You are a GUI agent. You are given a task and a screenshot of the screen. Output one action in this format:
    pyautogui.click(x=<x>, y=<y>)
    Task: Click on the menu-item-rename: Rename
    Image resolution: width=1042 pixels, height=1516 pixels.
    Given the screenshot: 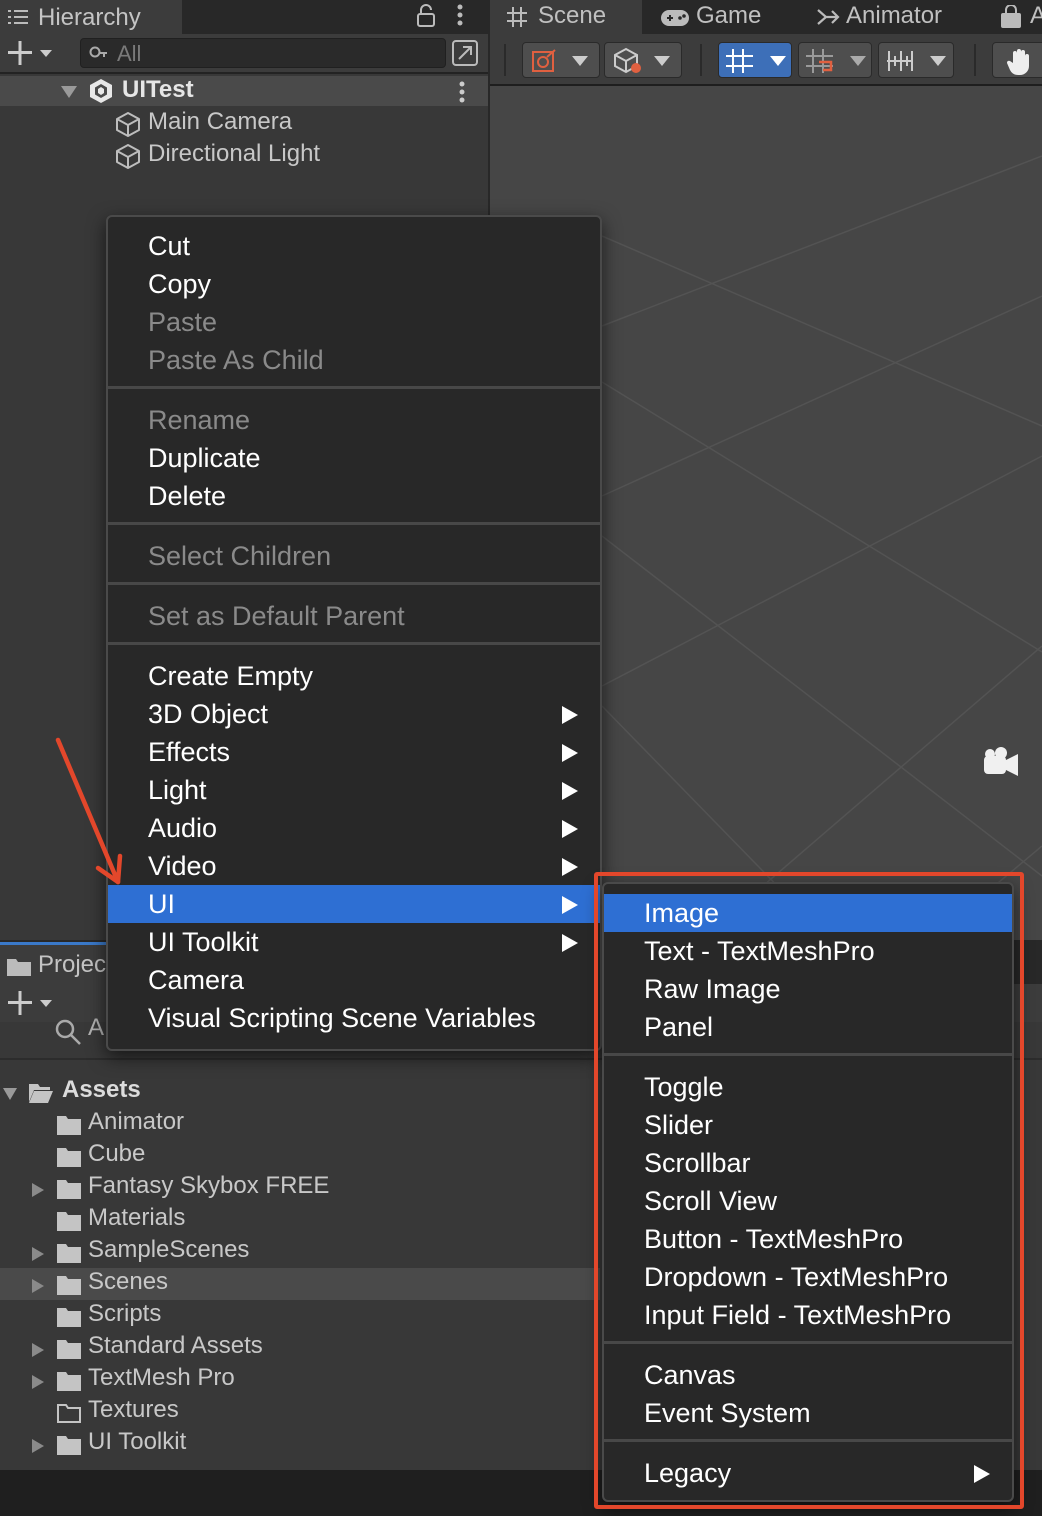 What is the action you would take?
    pyautogui.click(x=354, y=420)
    